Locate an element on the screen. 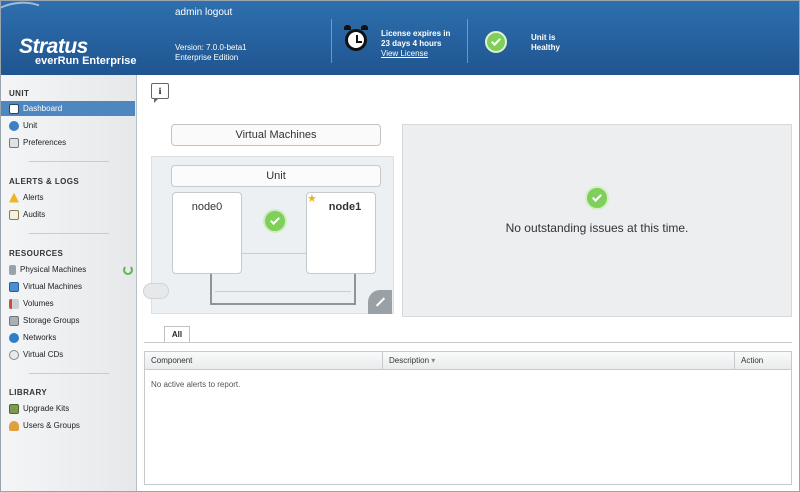 This screenshot has width=800, height=492. column-label: Action is located at coordinates (752, 360).